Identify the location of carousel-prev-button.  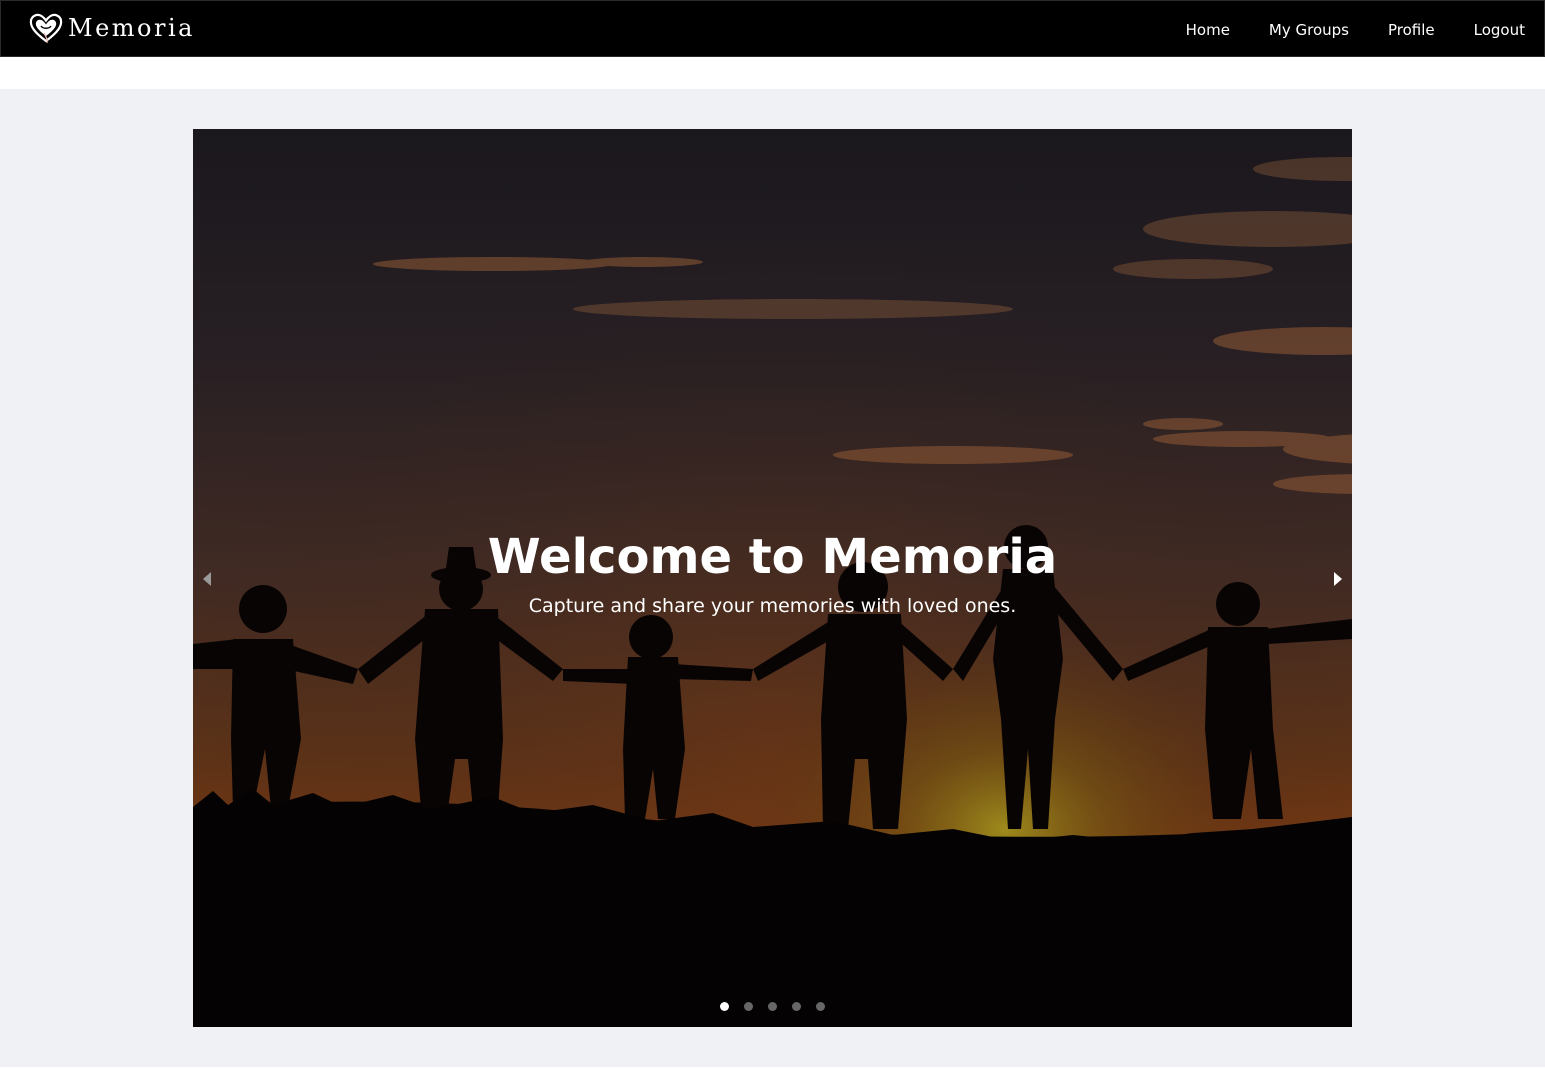
(210, 579).